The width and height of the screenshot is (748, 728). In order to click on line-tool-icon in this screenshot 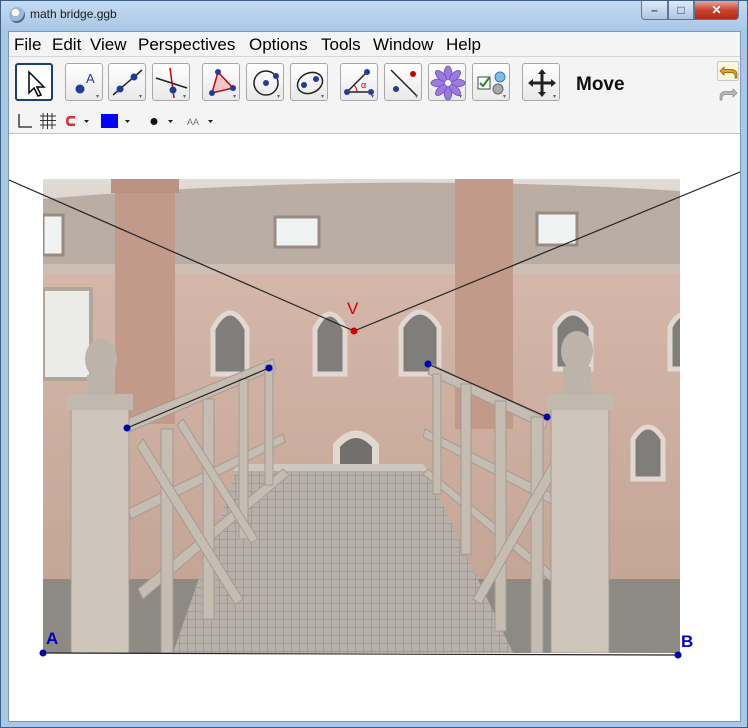, I will do `click(127, 83)`.